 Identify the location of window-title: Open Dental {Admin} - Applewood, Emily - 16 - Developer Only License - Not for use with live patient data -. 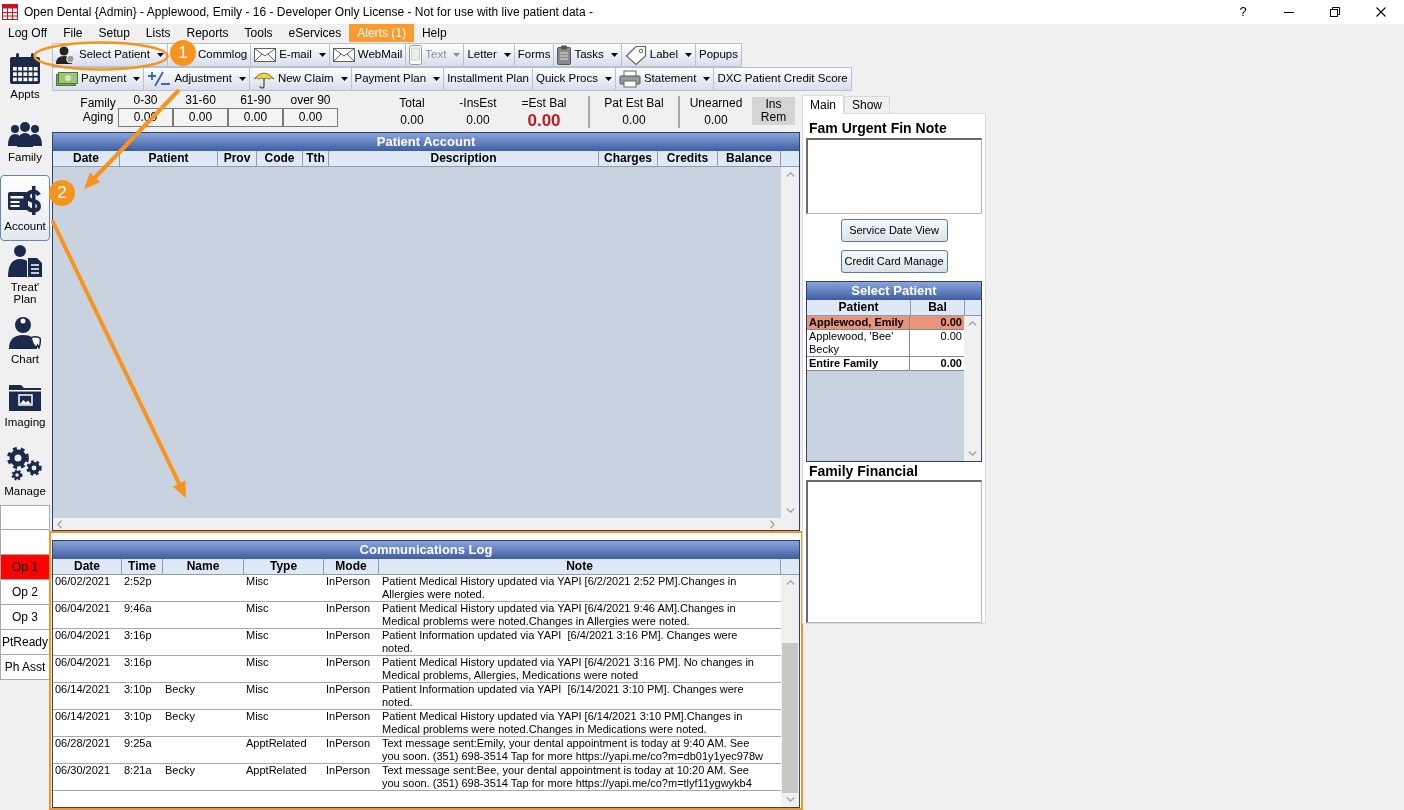
(308, 12).